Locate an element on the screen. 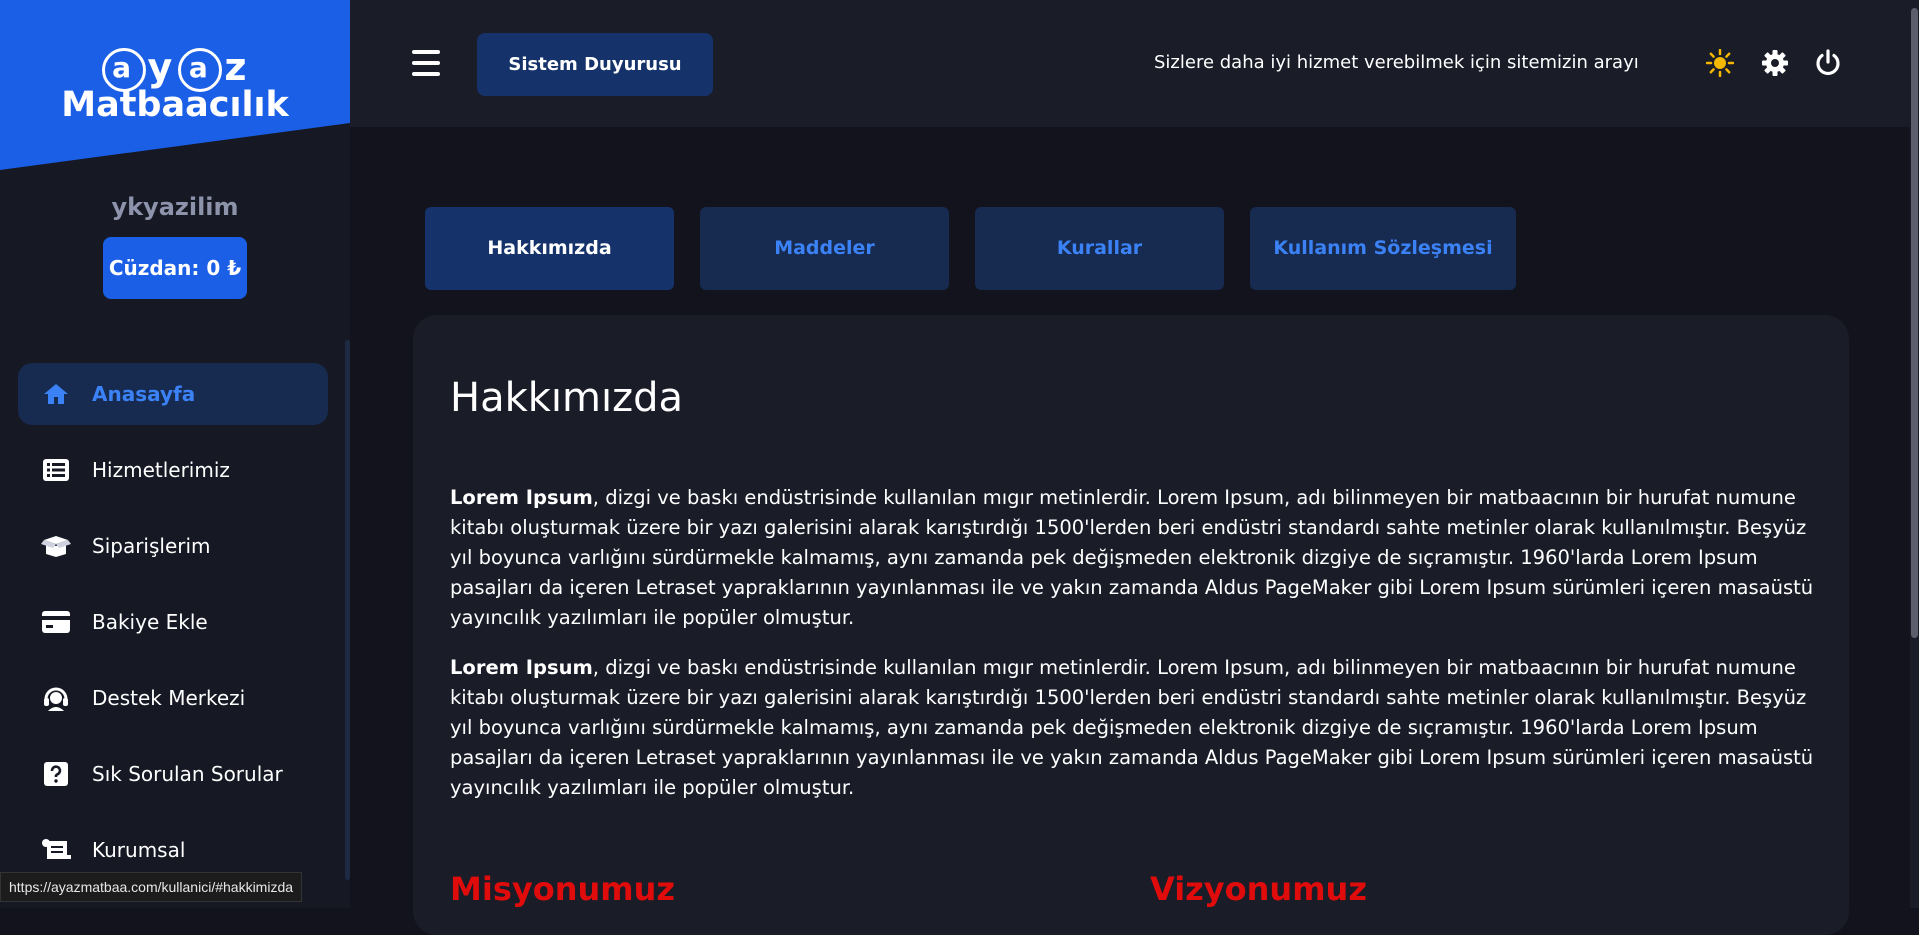 The image size is (1919, 935). home-icon is located at coordinates (56, 394).